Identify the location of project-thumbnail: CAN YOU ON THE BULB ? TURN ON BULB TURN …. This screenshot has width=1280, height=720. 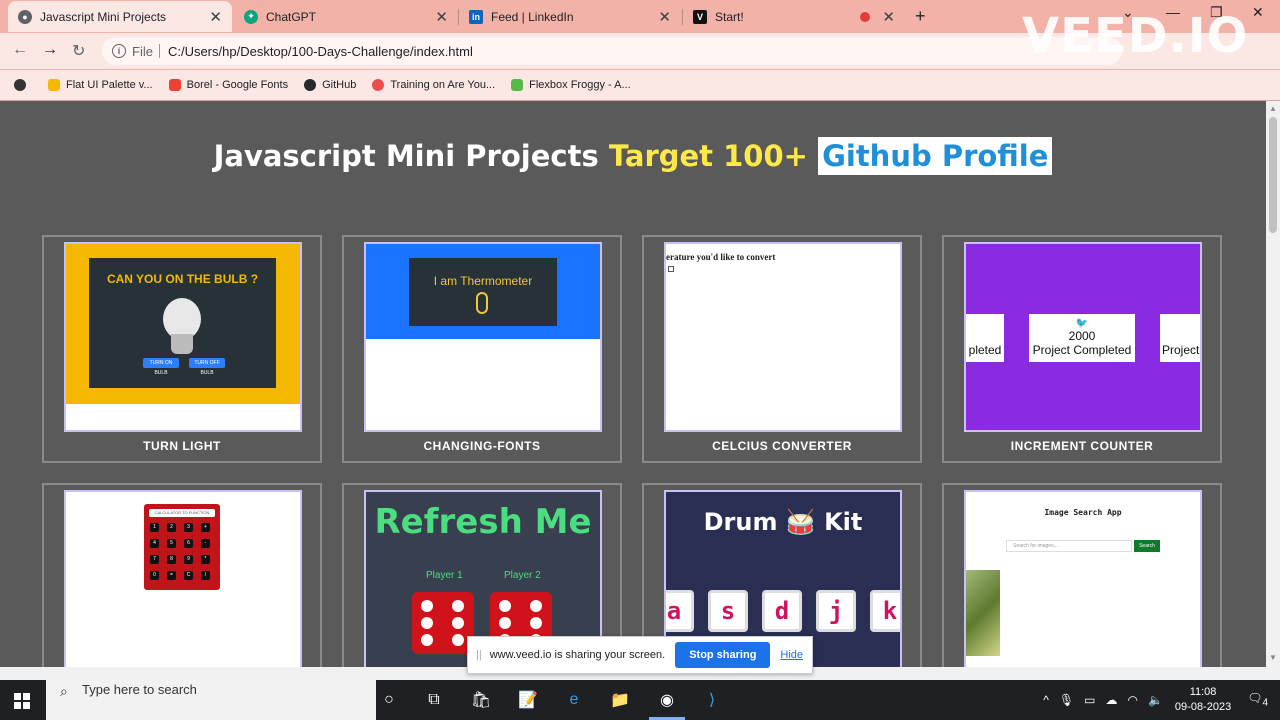
(183, 337).